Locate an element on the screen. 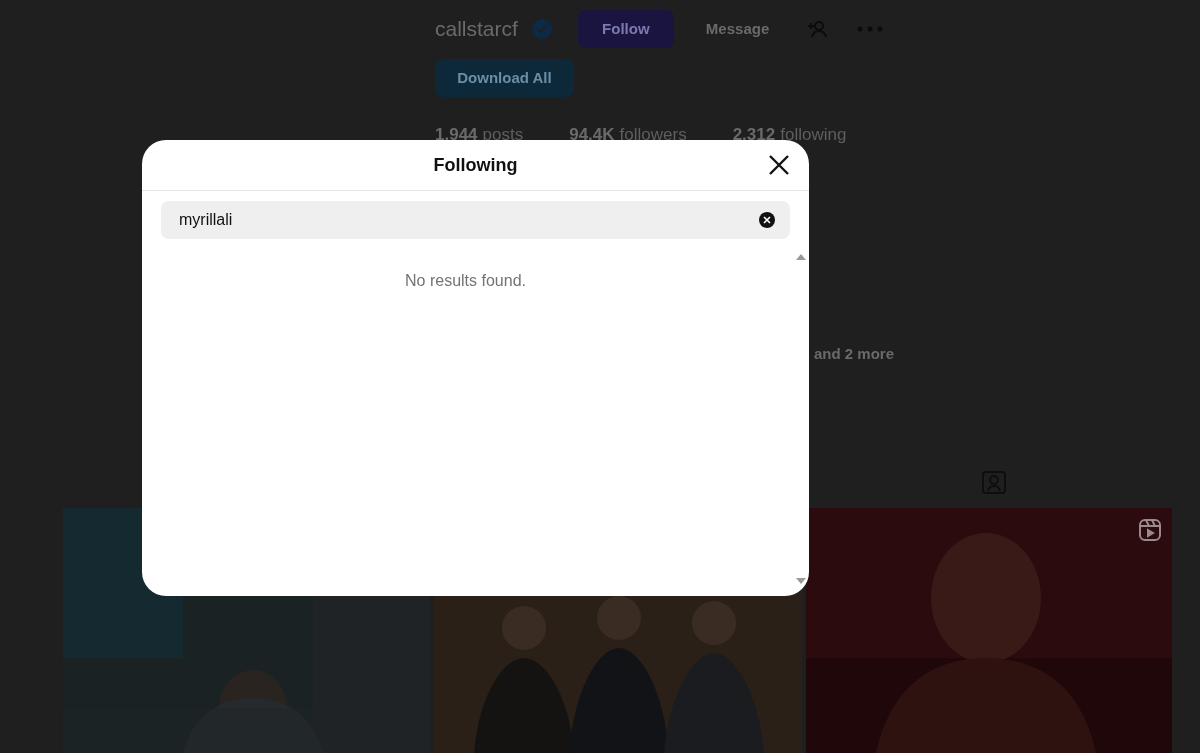  username: callstarcf is located at coordinates (476, 29).